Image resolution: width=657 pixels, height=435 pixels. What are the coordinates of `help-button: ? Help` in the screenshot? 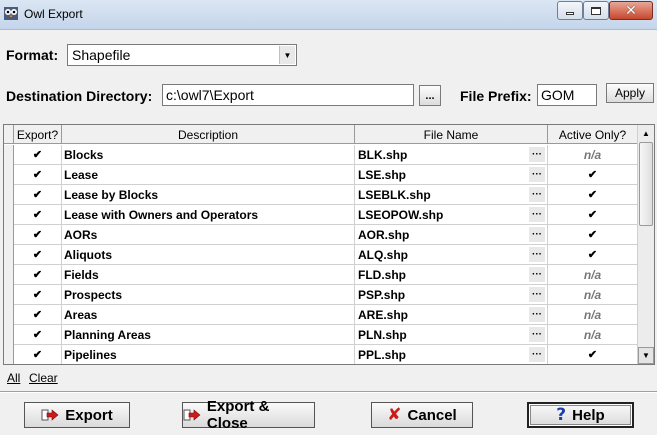 It's located at (580, 415).